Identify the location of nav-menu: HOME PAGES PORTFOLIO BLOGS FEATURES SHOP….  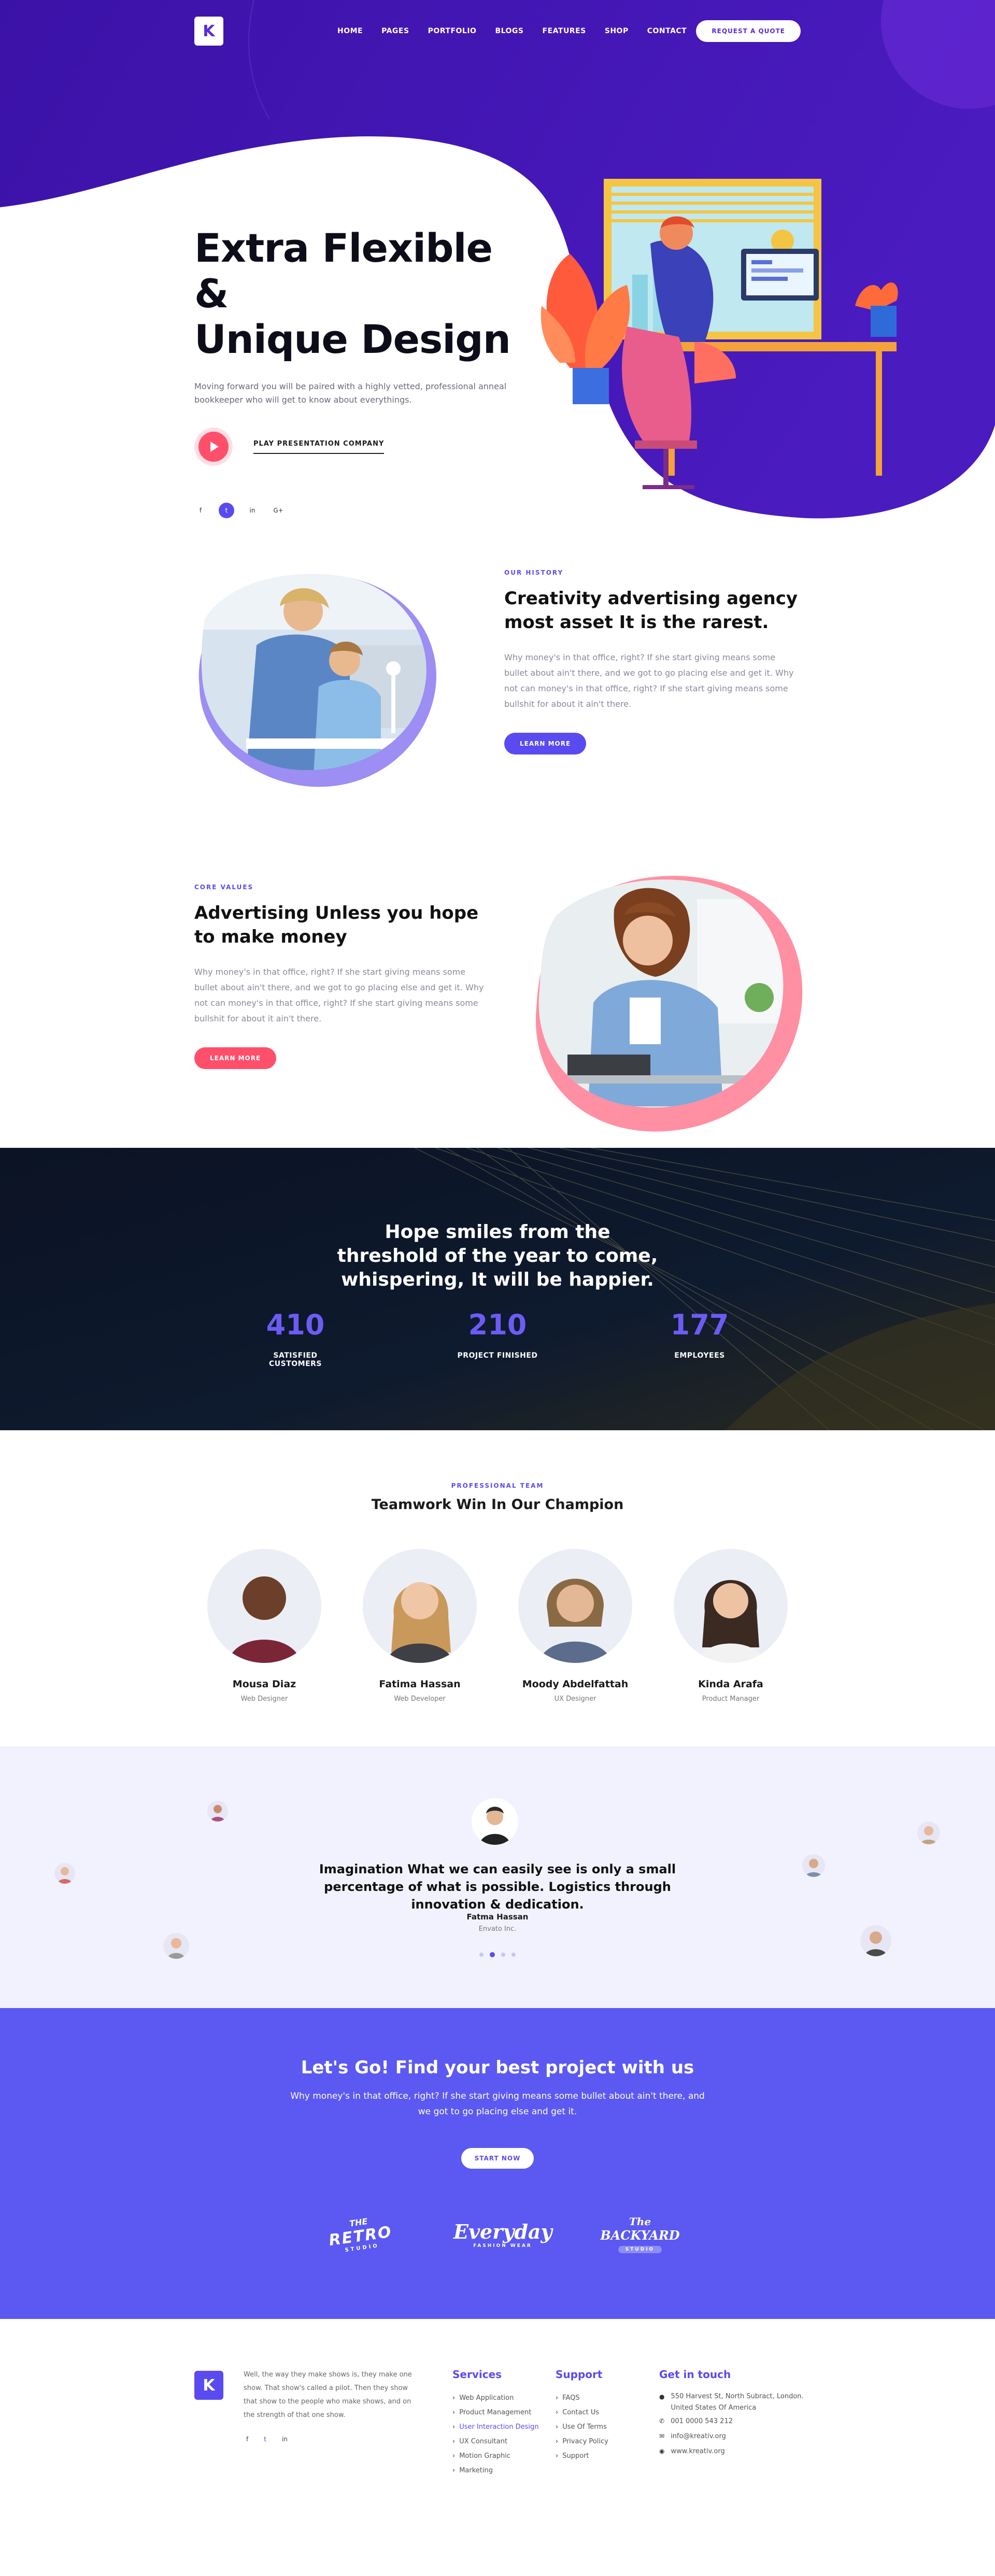
(512, 31).